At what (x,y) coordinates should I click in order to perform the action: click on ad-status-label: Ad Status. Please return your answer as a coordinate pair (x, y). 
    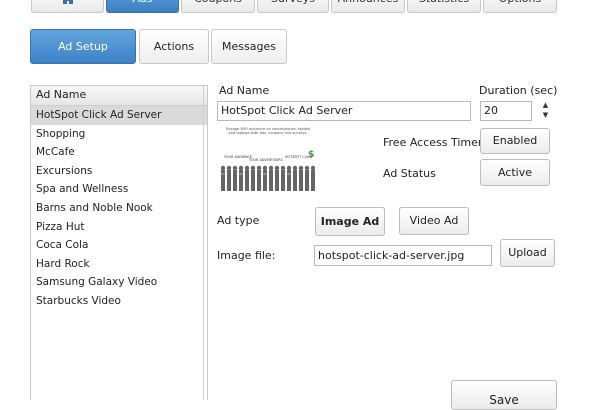
    Looking at the image, I should click on (409, 173).